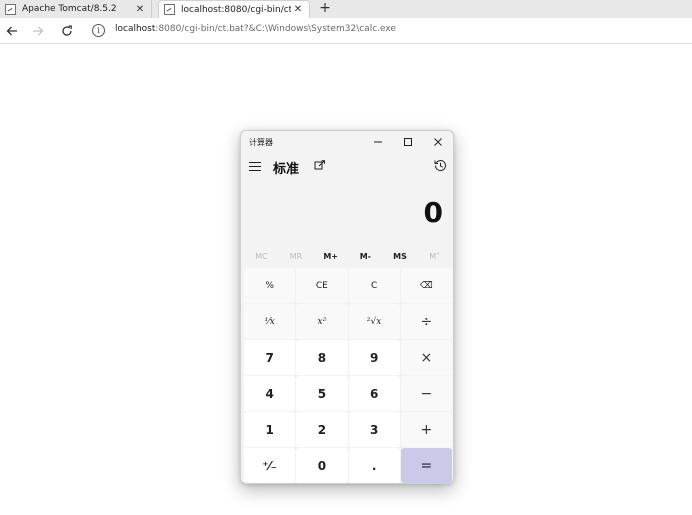  What do you see at coordinates (322, 357) in the screenshot?
I see `digit-8-button: 8` at bounding box center [322, 357].